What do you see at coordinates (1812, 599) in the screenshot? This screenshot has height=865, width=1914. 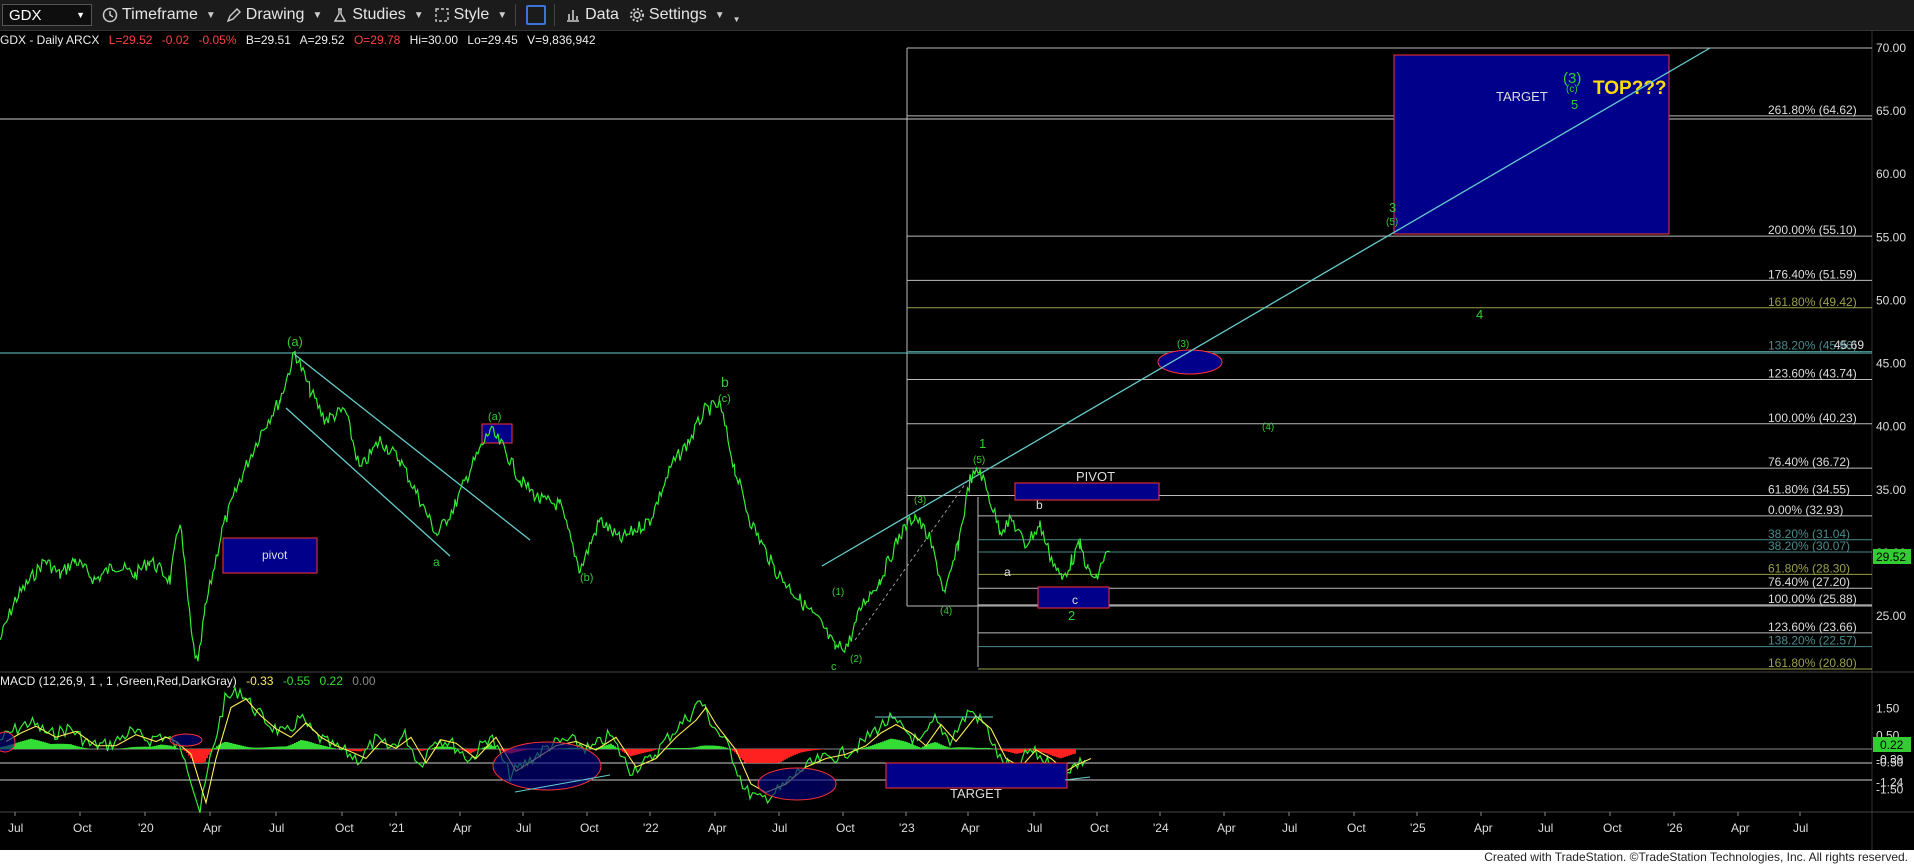 I see `fib-level-label: 100.00% (25.88)` at bounding box center [1812, 599].